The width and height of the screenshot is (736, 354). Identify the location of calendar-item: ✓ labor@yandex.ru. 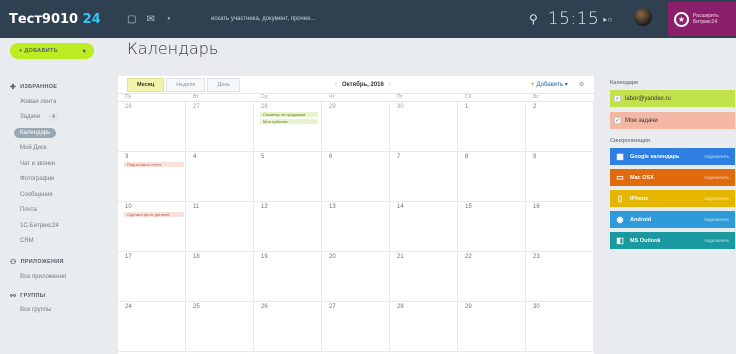
(672, 98).